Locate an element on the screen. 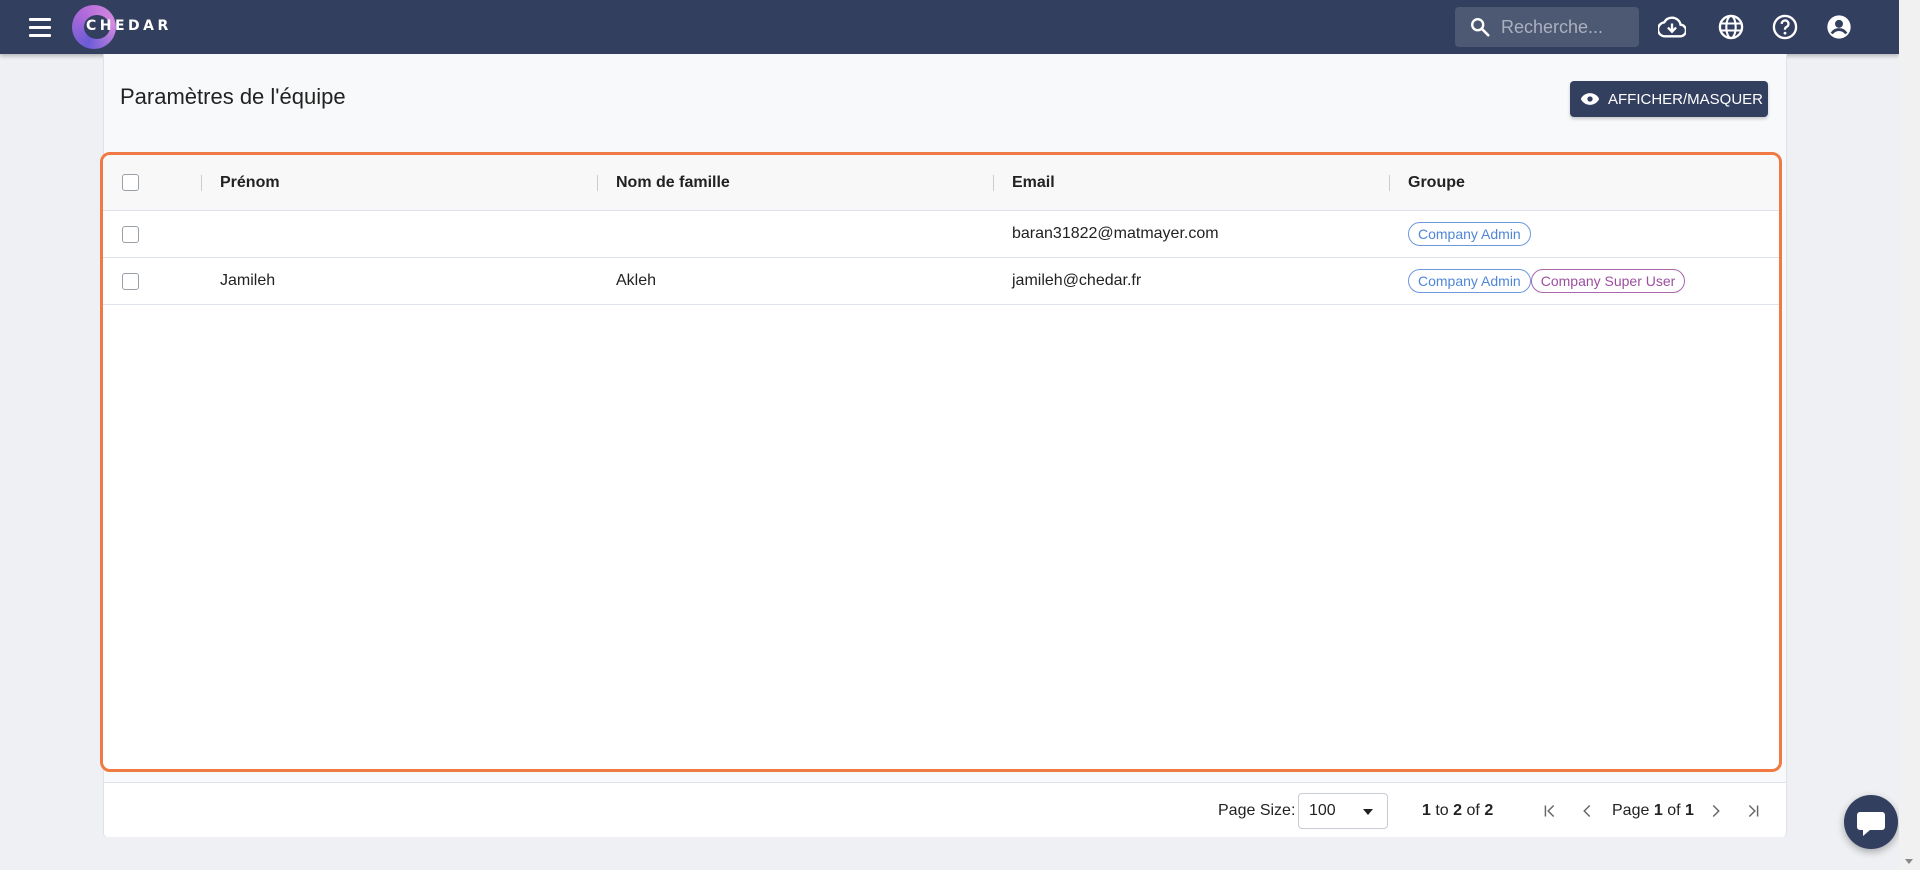 The width and height of the screenshot is (1920, 870). group-tag-company-super-user: Company Super User is located at coordinates (1608, 281).